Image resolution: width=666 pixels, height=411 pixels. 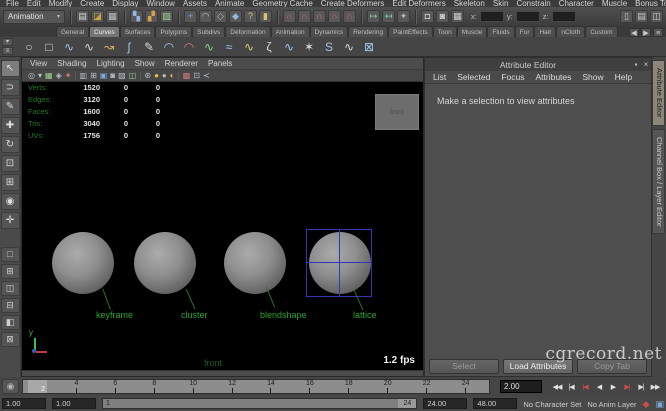 I want to click on viewport-toolbar-icon: ▥, so click(x=84, y=76).